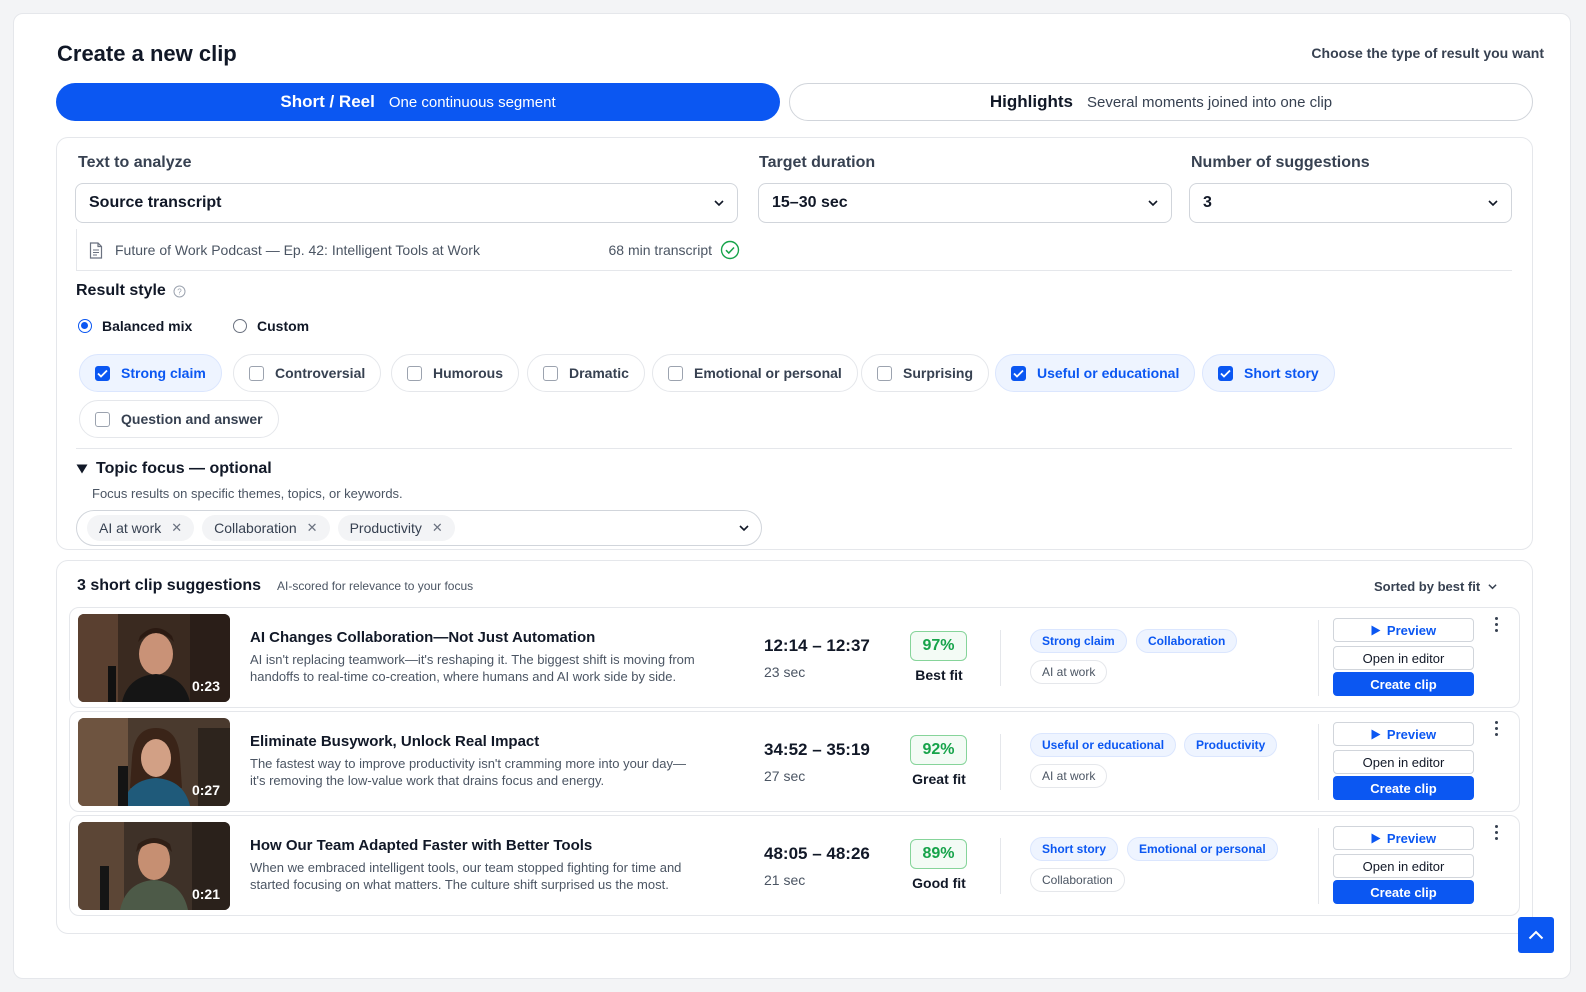 This screenshot has width=1586, height=992. Describe the element at coordinates (1031, 101) in the screenshot. I see `mode-title: Highlights` at that location.